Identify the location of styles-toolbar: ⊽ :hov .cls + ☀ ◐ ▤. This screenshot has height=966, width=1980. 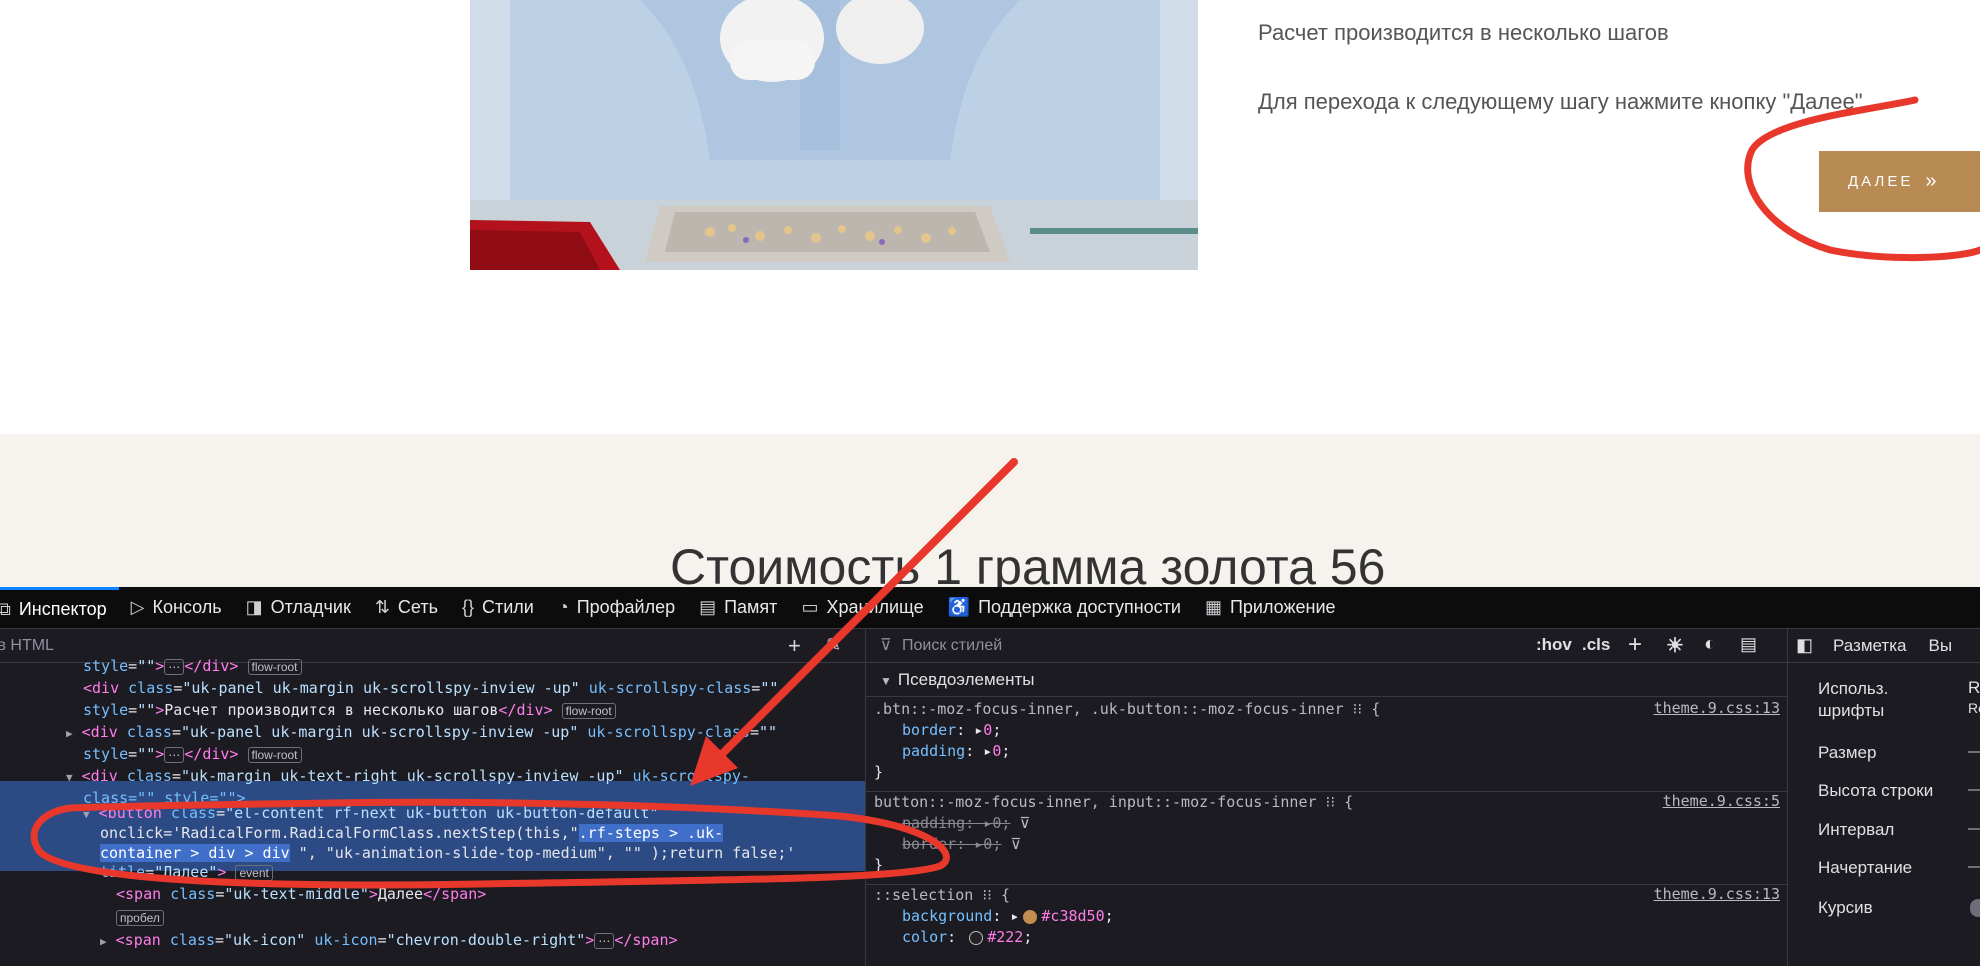
(1326, 646).